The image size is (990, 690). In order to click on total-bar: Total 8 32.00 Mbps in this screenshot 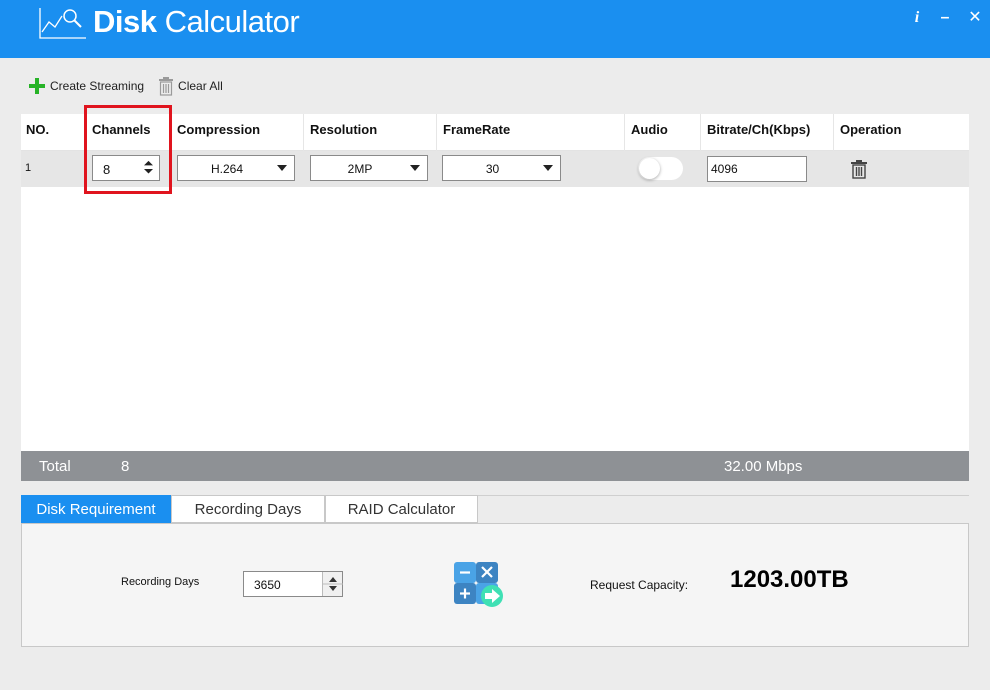, I will do `click(495, 466)`.